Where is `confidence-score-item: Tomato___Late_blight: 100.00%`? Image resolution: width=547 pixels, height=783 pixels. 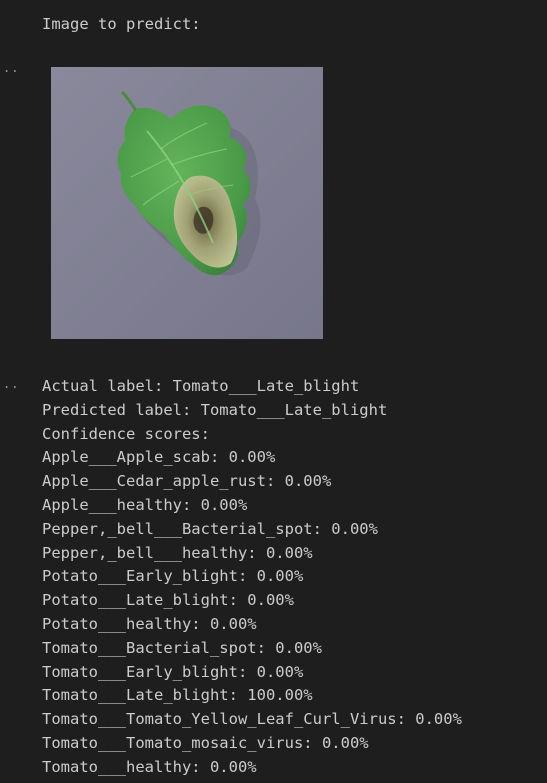
confidence-score-item: Tomato___Late_blight: 100.00% is located at coordinates (177, 695).